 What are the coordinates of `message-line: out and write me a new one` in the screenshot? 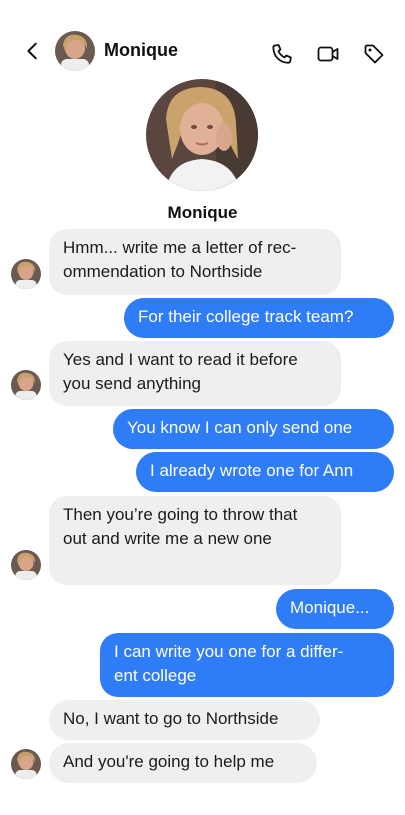 It's located at (167, 538).